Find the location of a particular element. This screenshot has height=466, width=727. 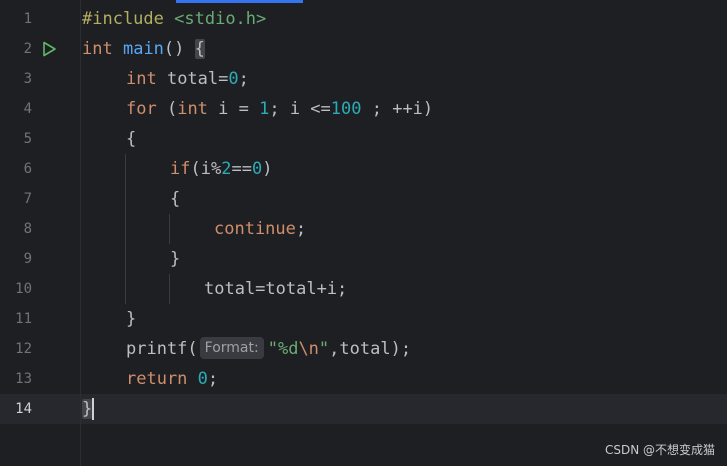

code-line-1: #include <stdio.h> is located at coordinates (174, 19).